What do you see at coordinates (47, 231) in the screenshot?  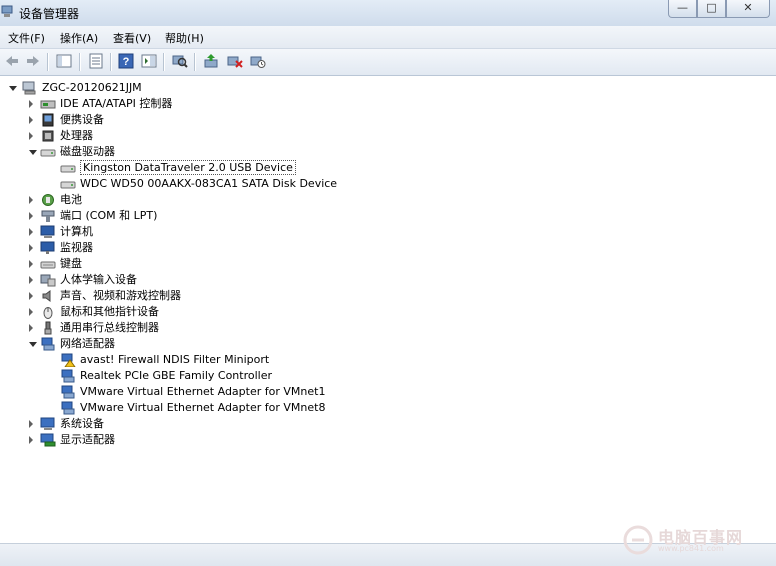 I see `computer-icon` at bounding box center [47, 231].